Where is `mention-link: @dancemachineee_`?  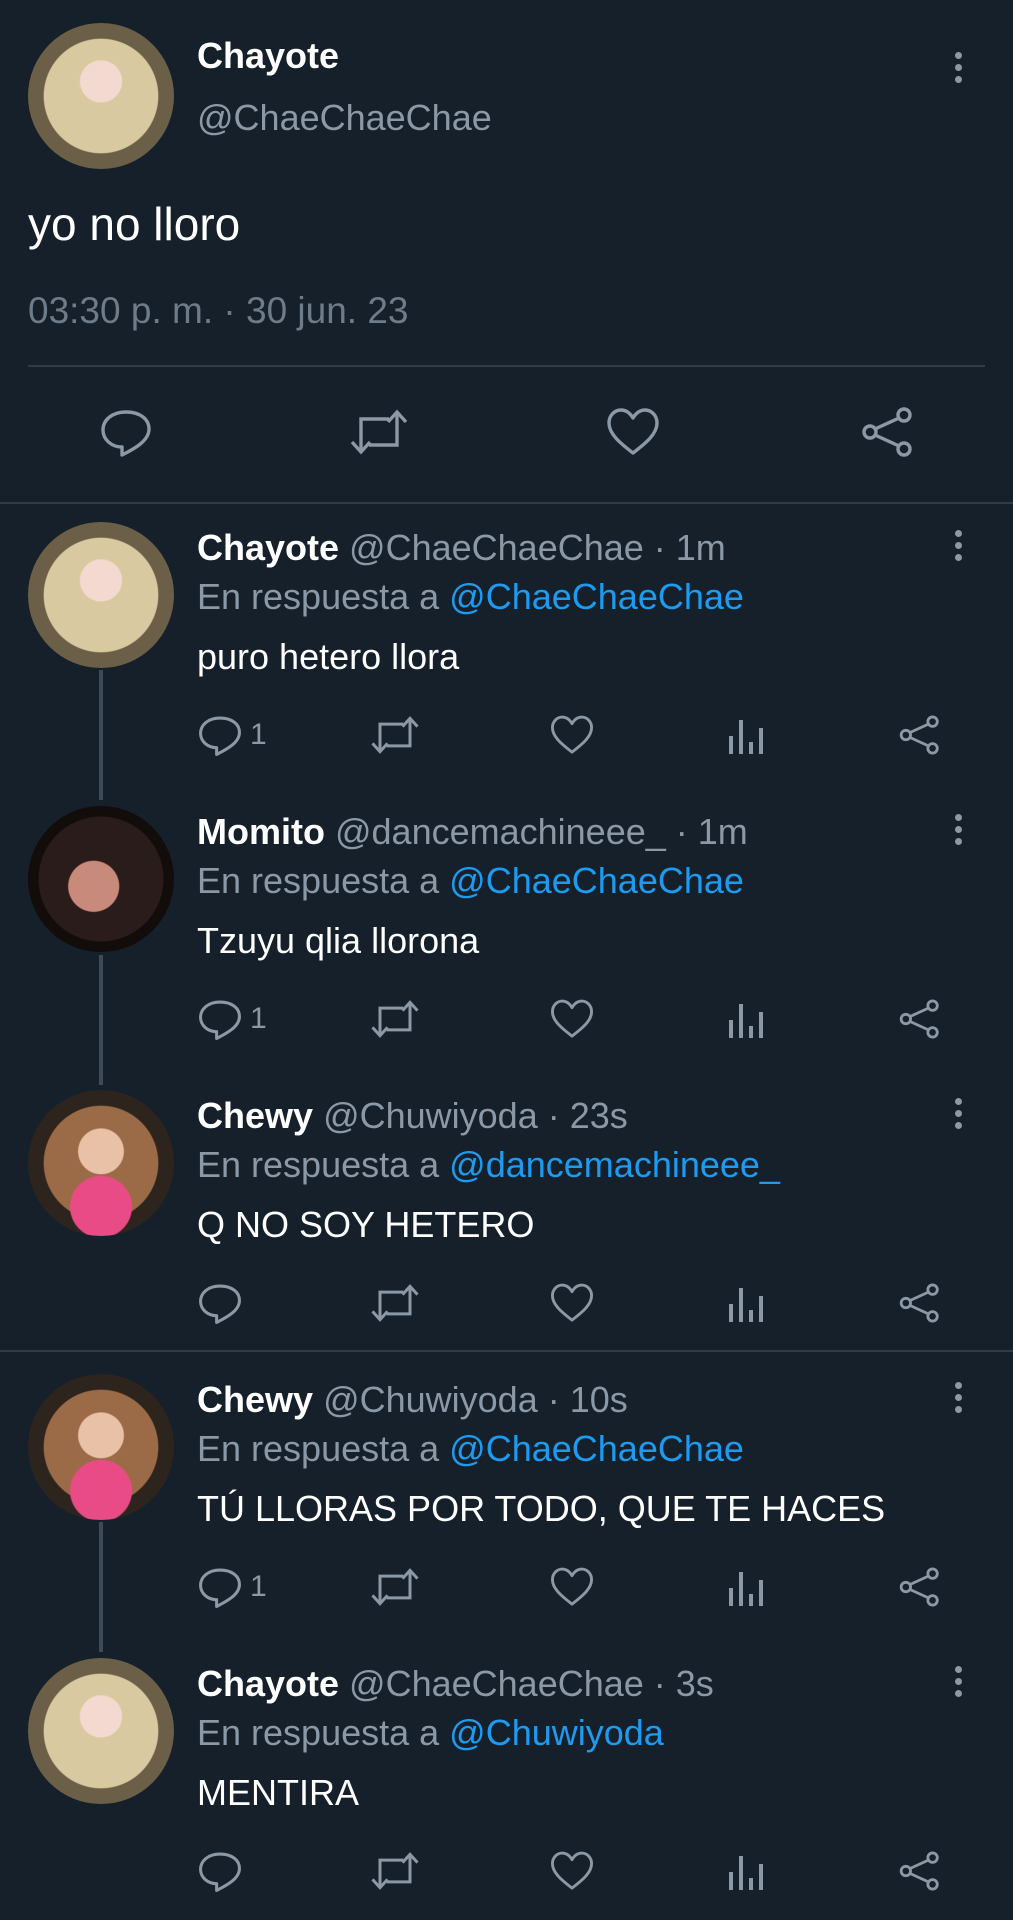 mention-link: @dancemachineee_ is located at coordinates (614, 1164).